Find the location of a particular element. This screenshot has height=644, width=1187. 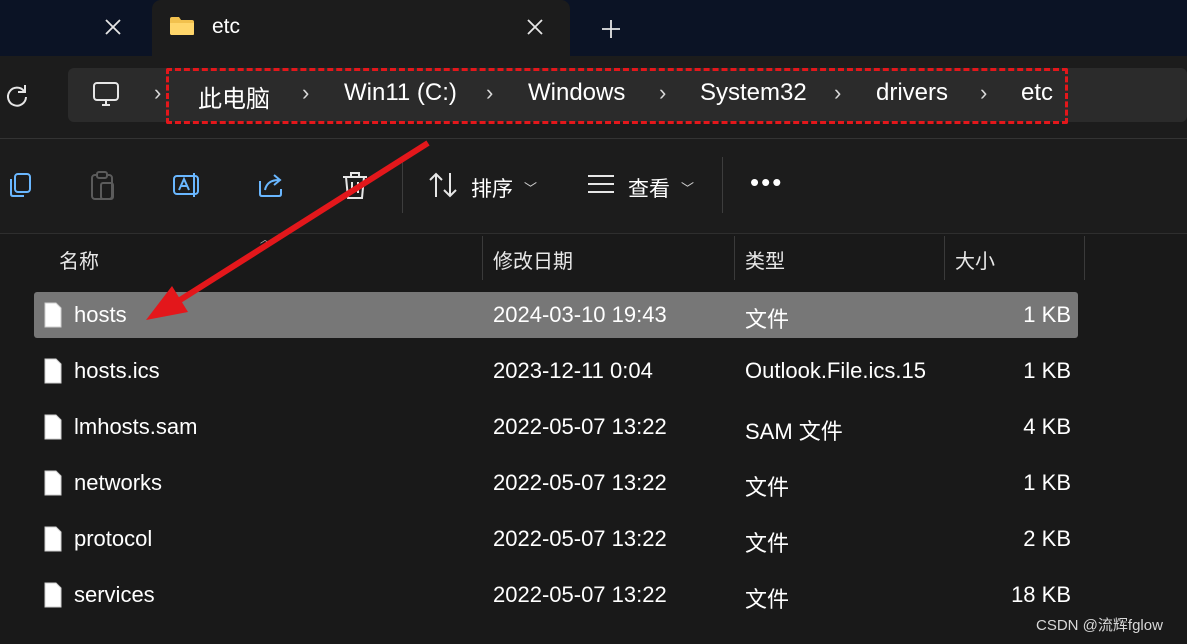

file-size: 18 KB is located at coordinates (1041, 594).